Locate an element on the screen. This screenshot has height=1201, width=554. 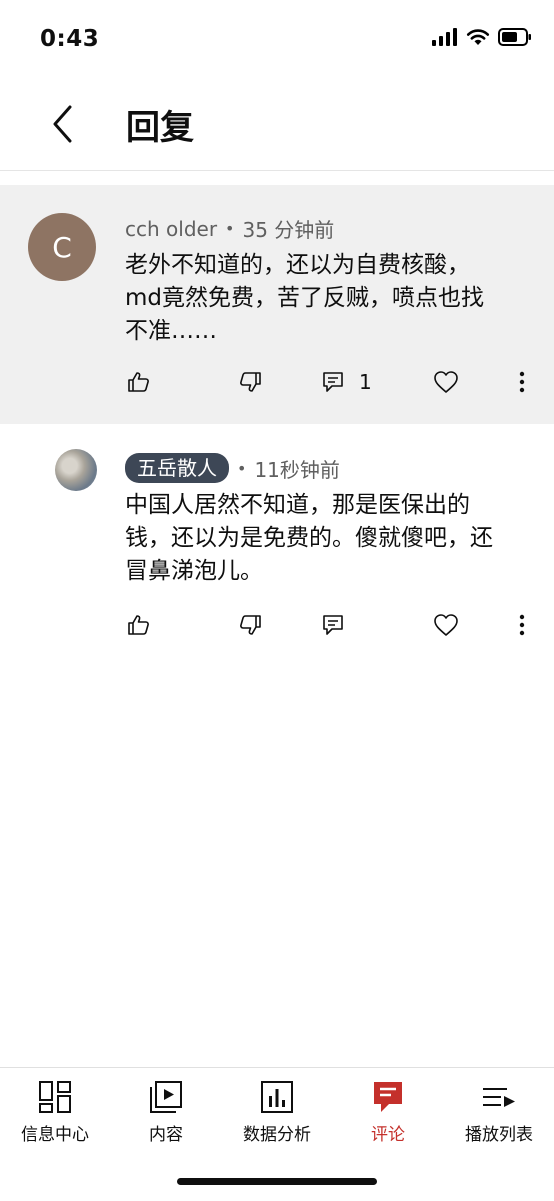
content-icon is located at coordinates (166, 1097).